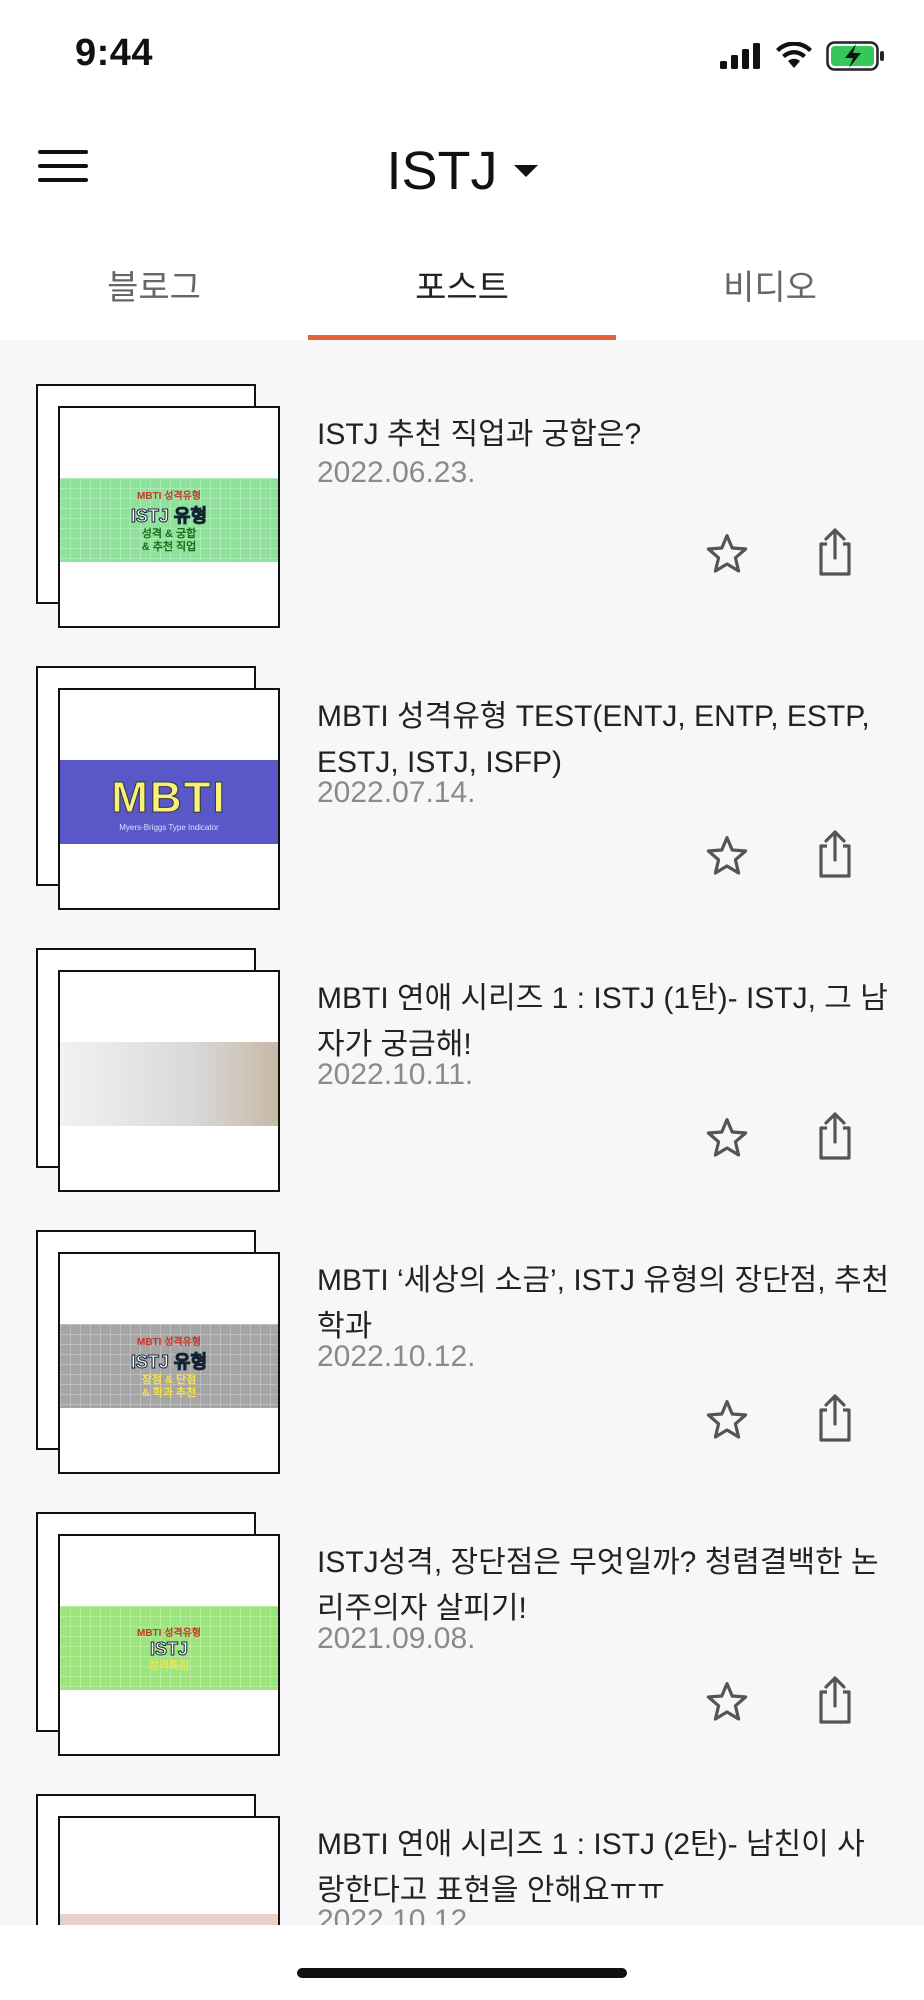  I want to click on tab-posts: 포스트, so click(462, 285).